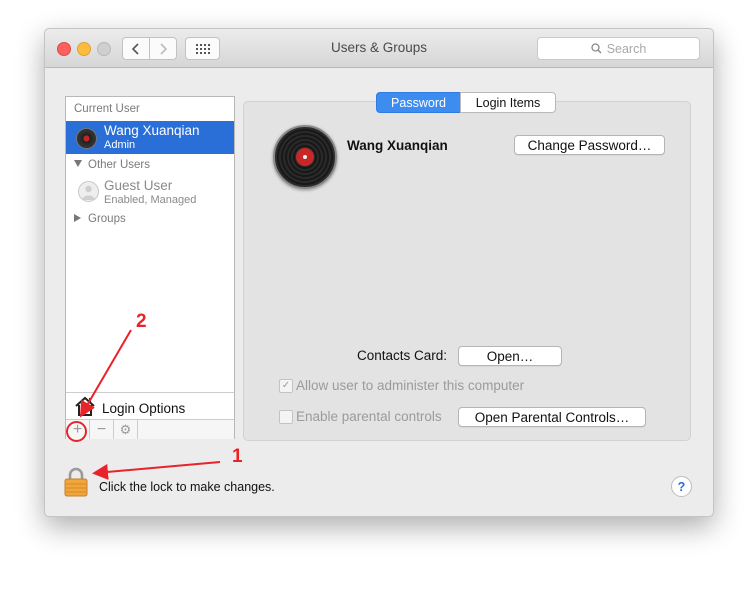 Image resolution: width=750 pixels, height=604 pixels. What do you see at coordinates (150, 200) in the screenshot?
I see `guest-user-status: Enabled, Managed` at bounding box center [150, 200].